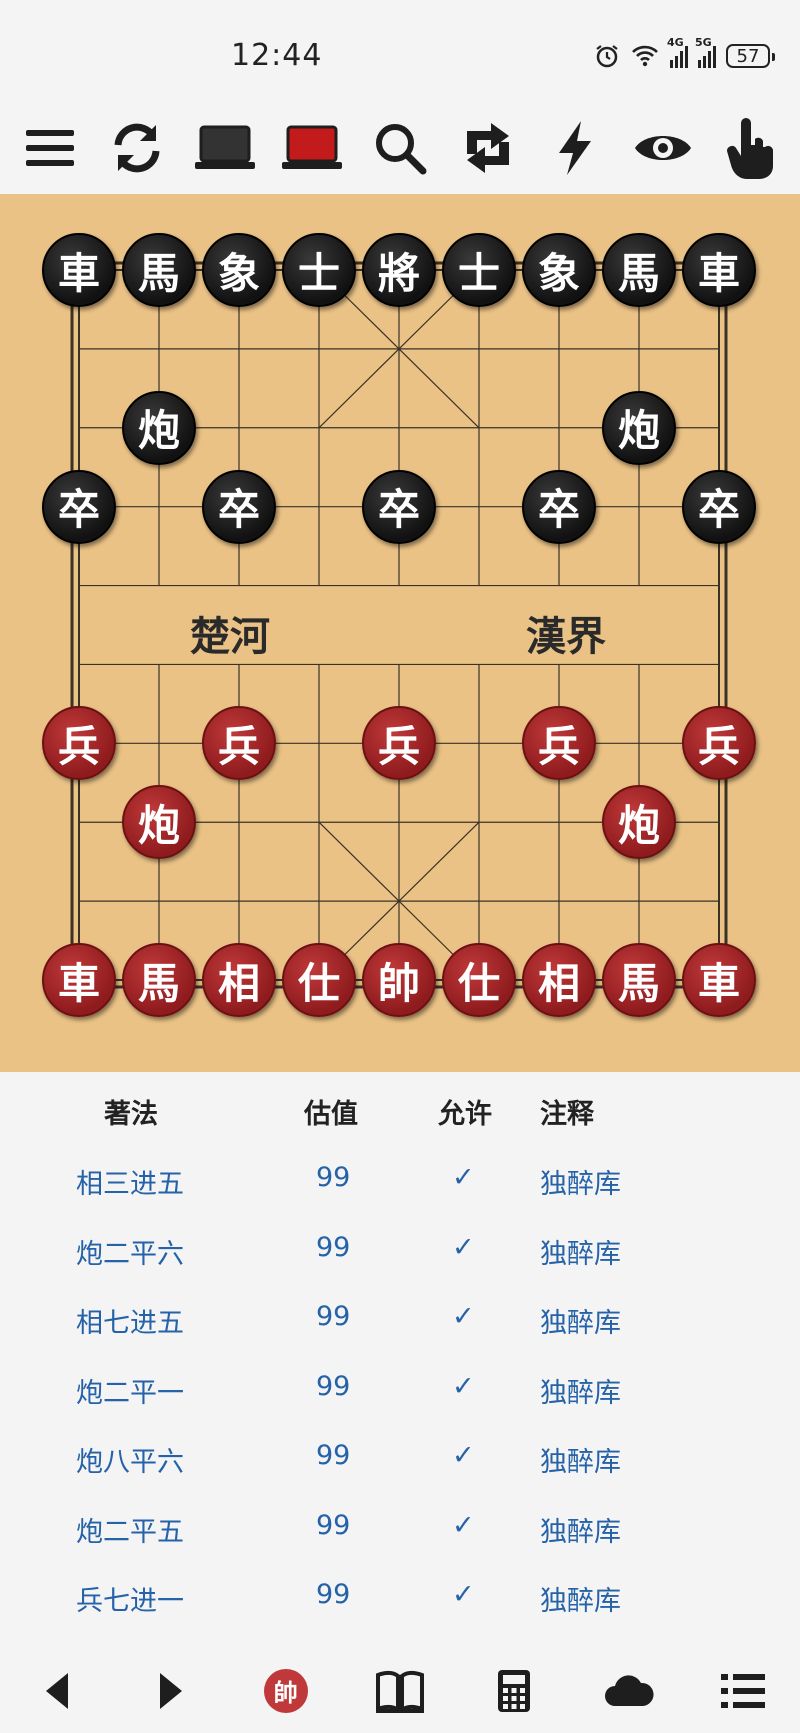  Describe the element at coordinates (400, 1544) in the screenshot. I see `move-row: 炮二平五 99 ✓ 独醉库` at that location.